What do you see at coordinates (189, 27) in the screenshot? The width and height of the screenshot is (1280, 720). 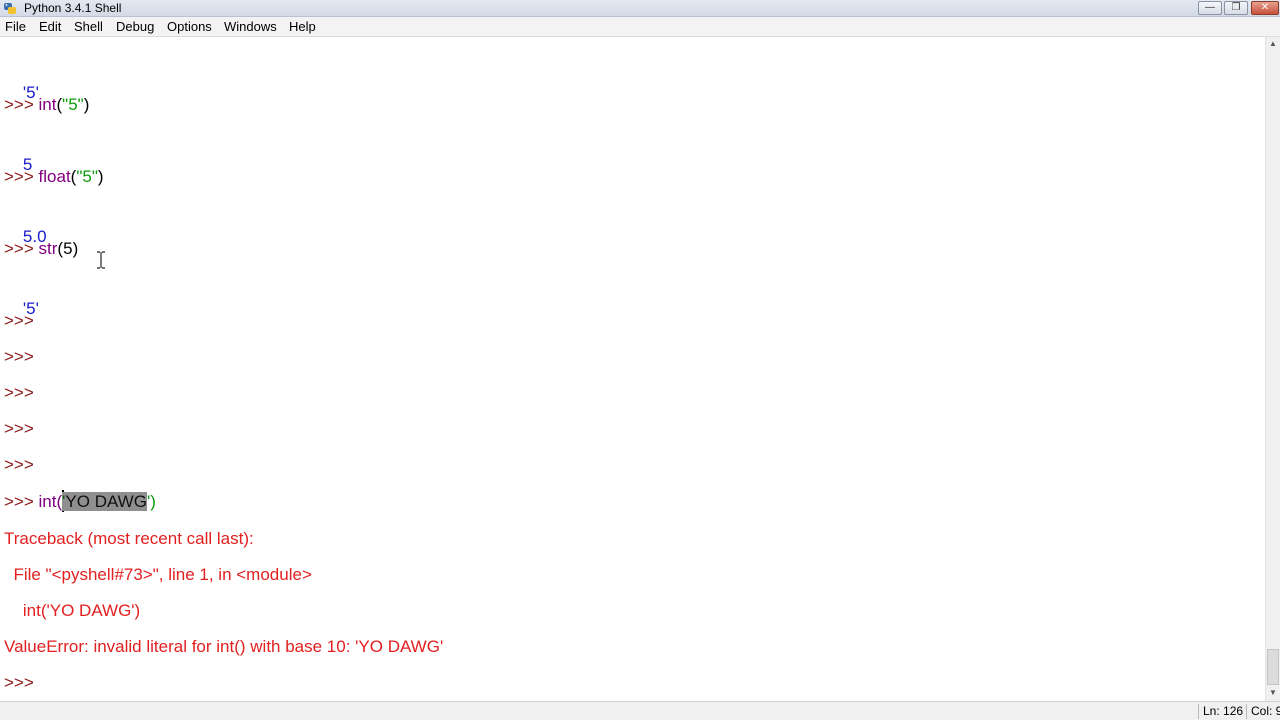 I see `menu-options: Options` at bounding box center [189, 27].